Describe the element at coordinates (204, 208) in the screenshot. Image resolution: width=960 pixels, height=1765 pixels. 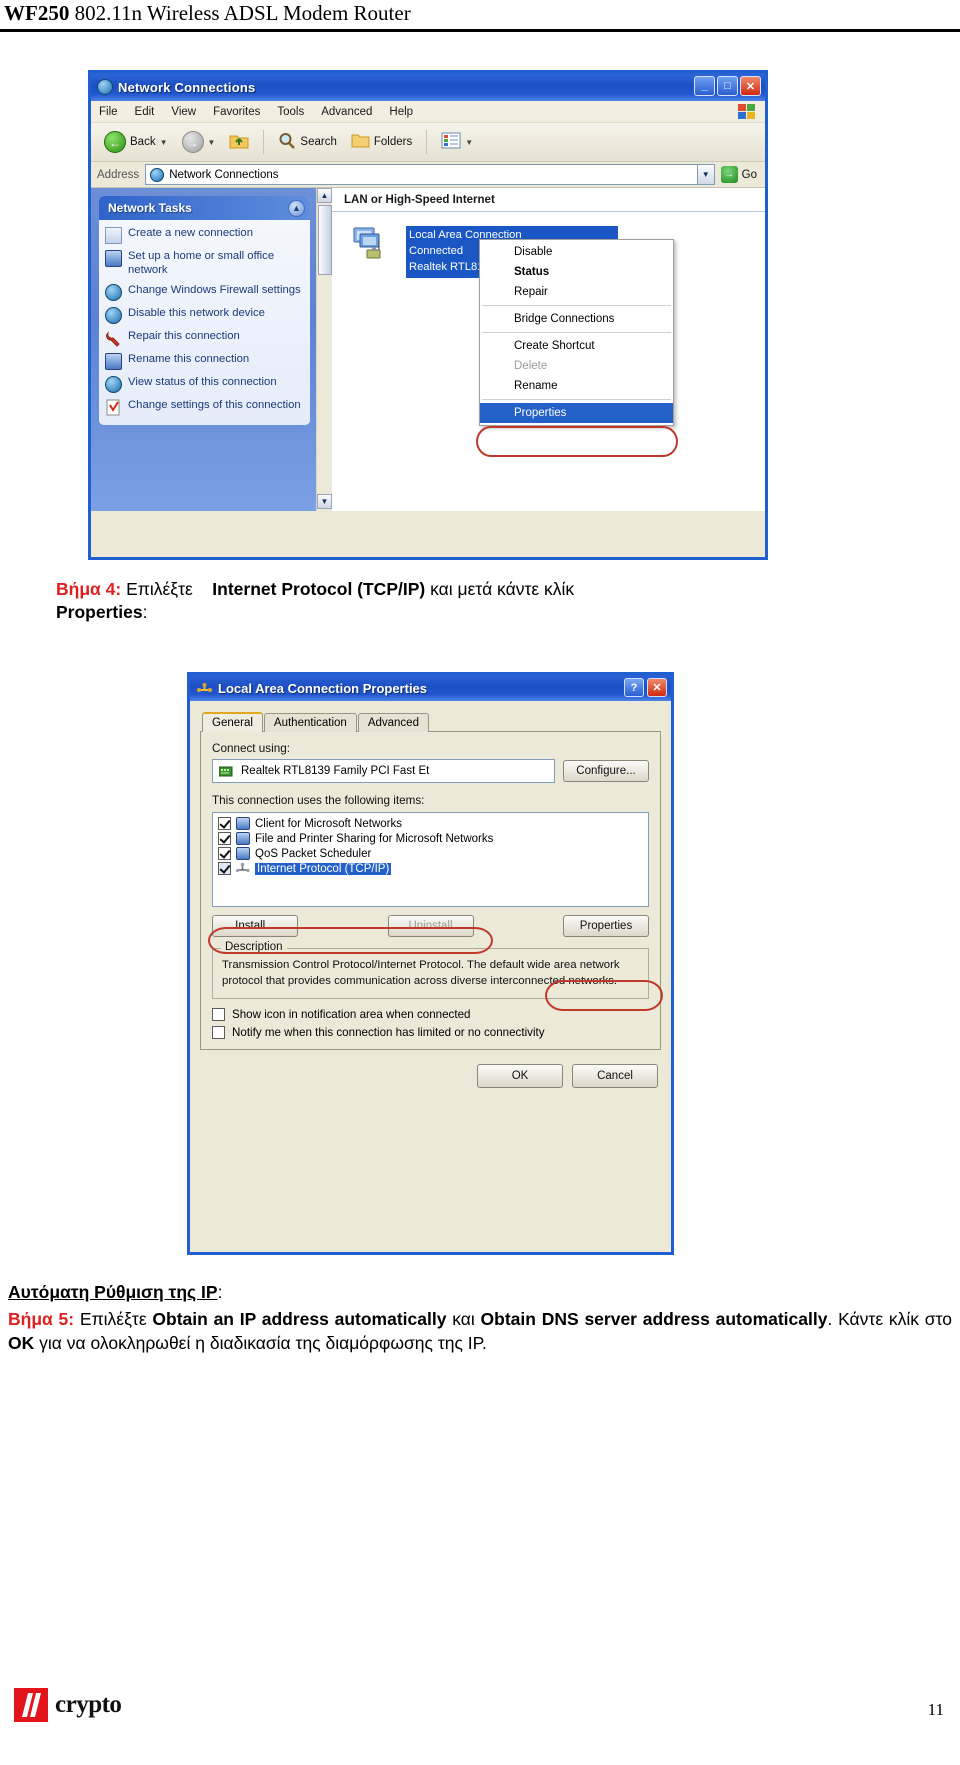
I see `network-tasks-header: Network Tasks ▲` at that location.